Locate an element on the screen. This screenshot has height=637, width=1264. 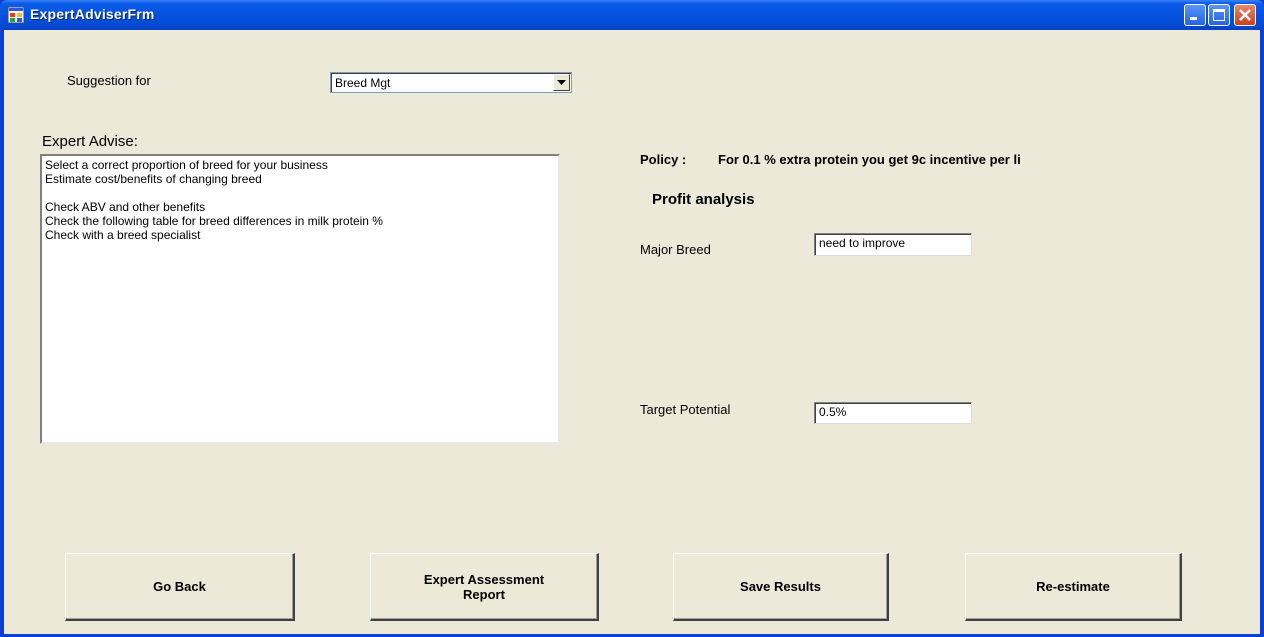
advice-line is located at coordinates (300, 193).